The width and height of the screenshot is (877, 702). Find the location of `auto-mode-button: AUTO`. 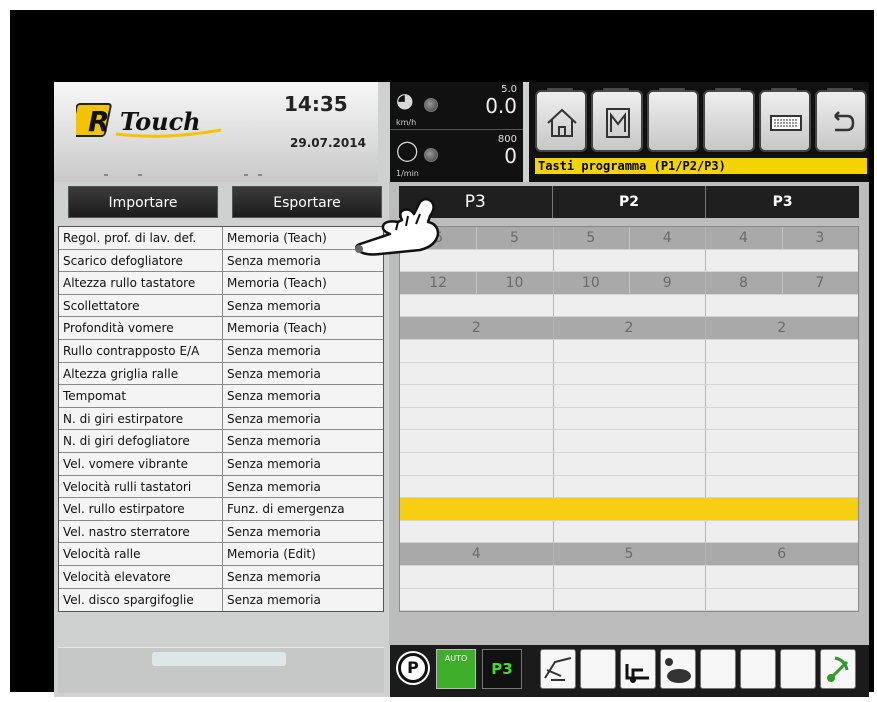

auto-mode-button: AUTO is located at coordinates (456, 669).